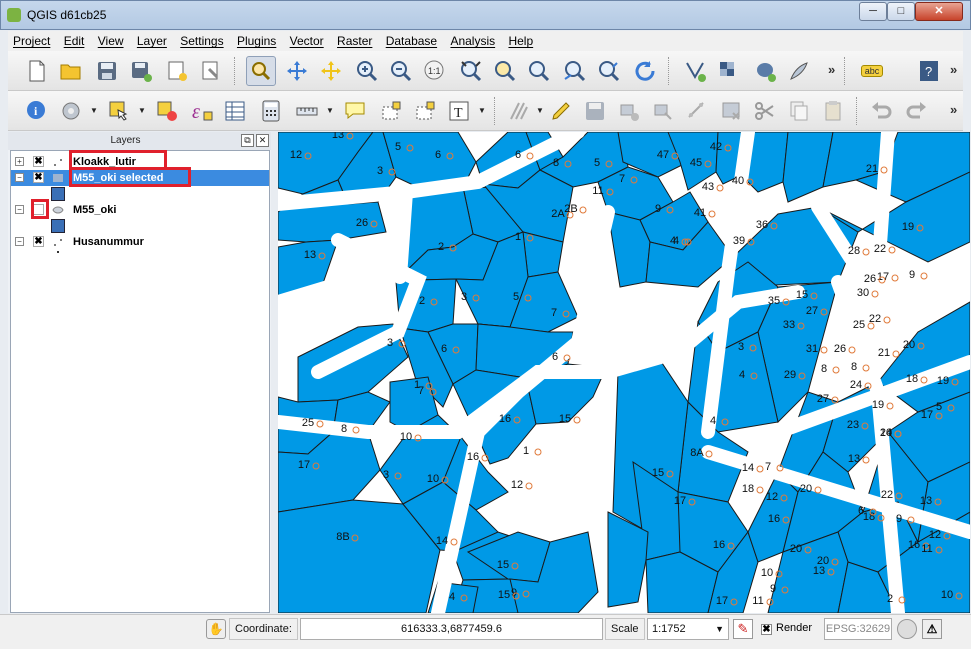 The height and width of the screenshot is (649, 971). What do you see at coordinates (768, 467) in the screenshot?
I see `house-number-label: 7` at bounding box center [768, 467].